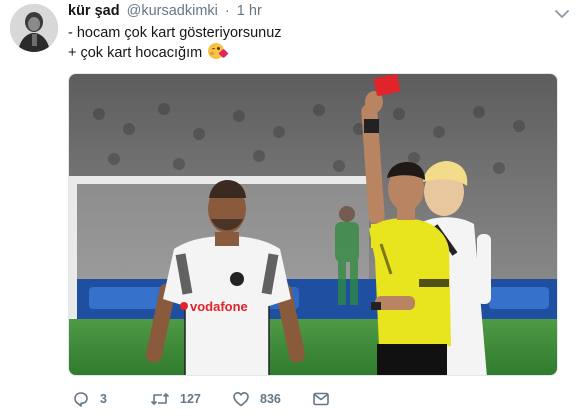  What do you see at coordinates (249, 11) in the screenshot?
I see `timestamp: 1 hr` at bounding box center [249, 11].